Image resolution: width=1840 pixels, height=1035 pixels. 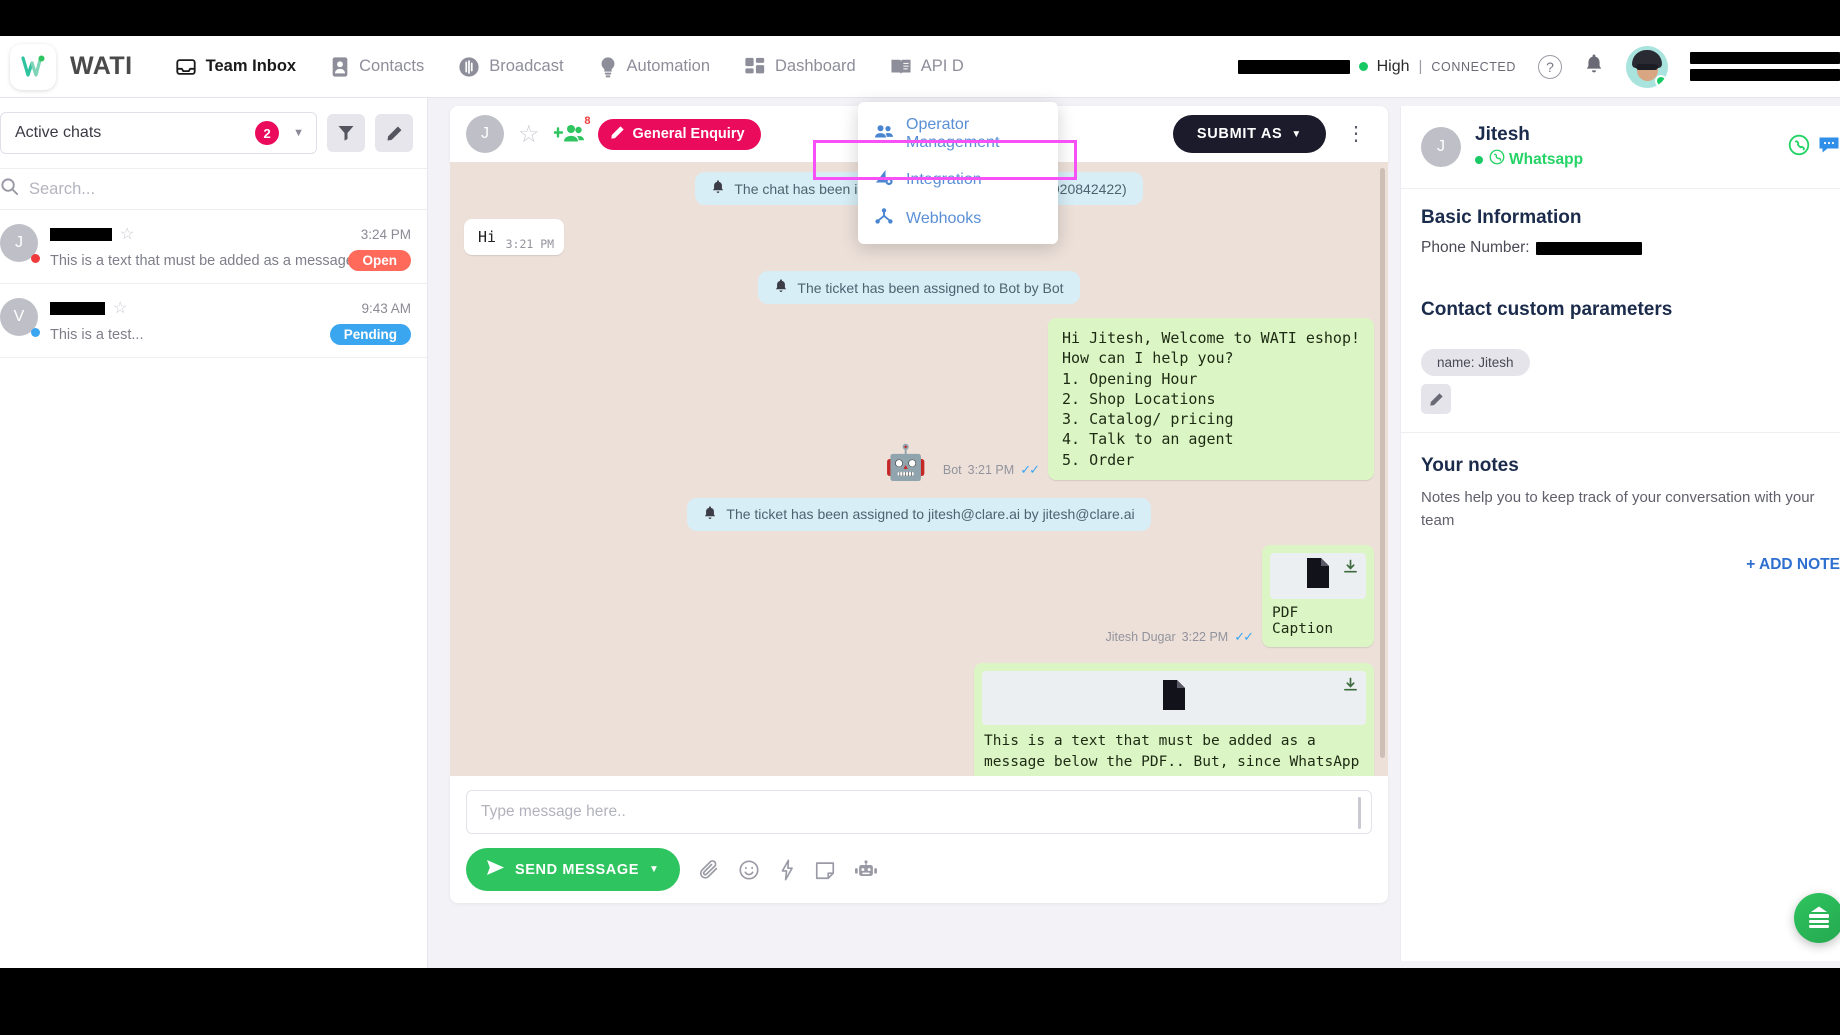 I want to click on kebab-menu-icon: ⋮, so click(x=1356, y=134).